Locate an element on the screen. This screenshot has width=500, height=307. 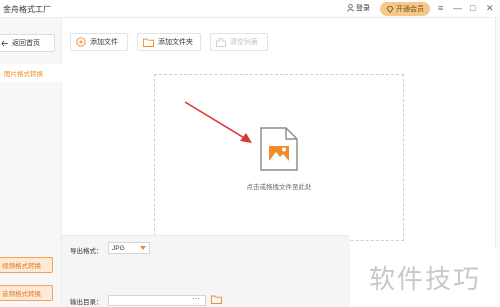
add-folder-label: 添加文件夹 is located at coordinates (175, 42).